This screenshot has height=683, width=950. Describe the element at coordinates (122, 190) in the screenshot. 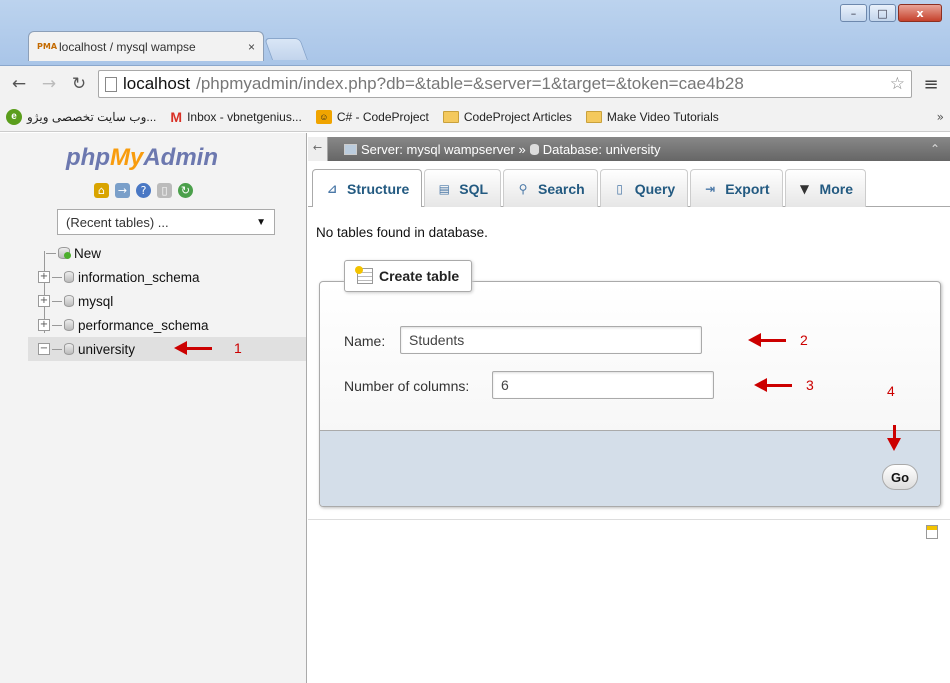

I see `logout-icon: →` at that location.